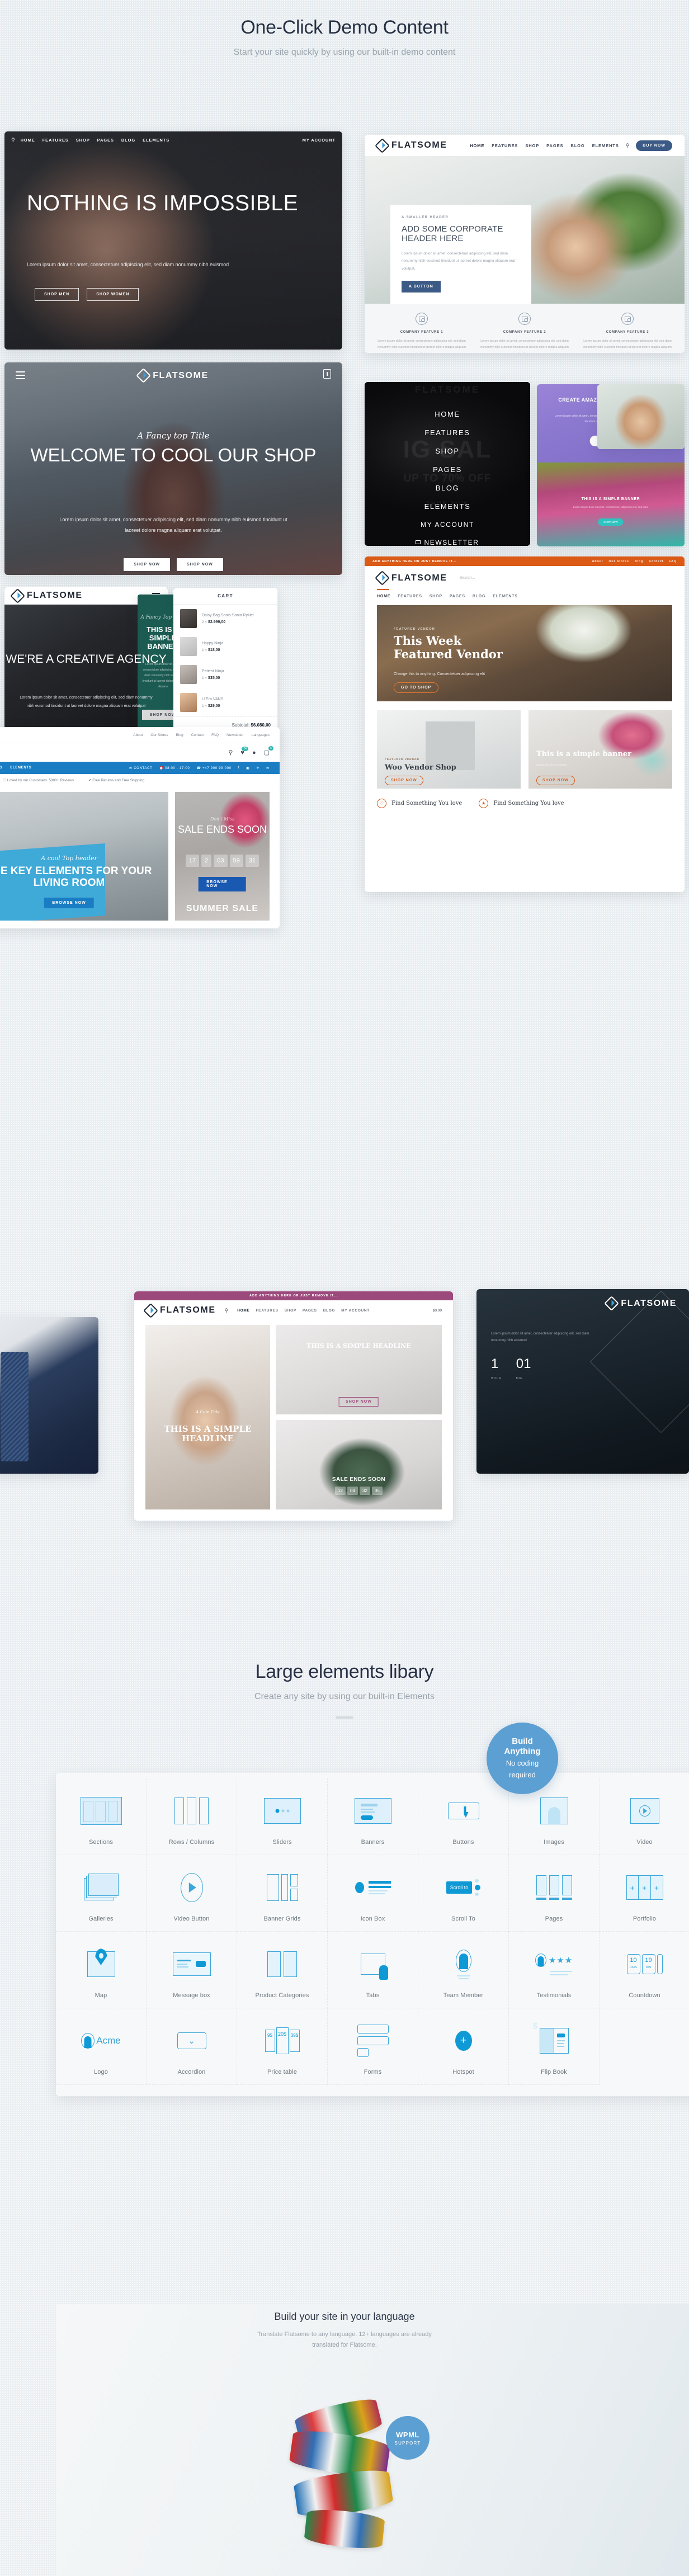 This screenshot has height=2576, width=689. I want to click on menu-item-shop: SHOP, so click(447, 451).